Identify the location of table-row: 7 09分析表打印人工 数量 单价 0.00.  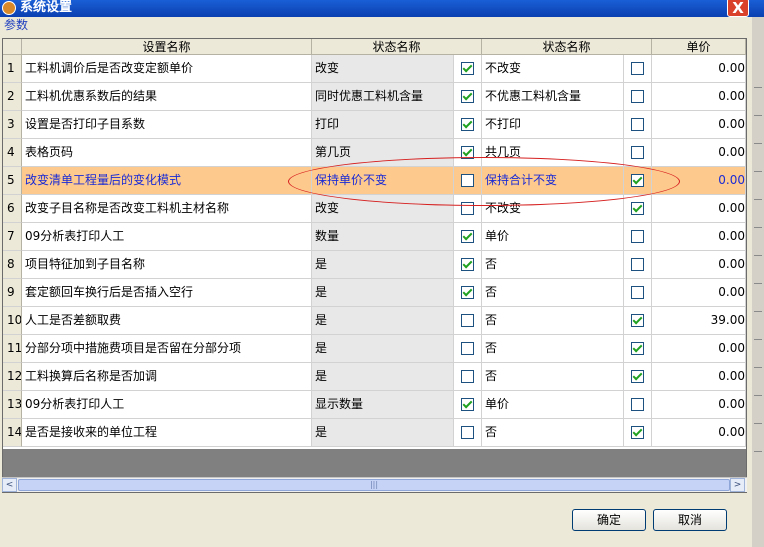
(374, 237).